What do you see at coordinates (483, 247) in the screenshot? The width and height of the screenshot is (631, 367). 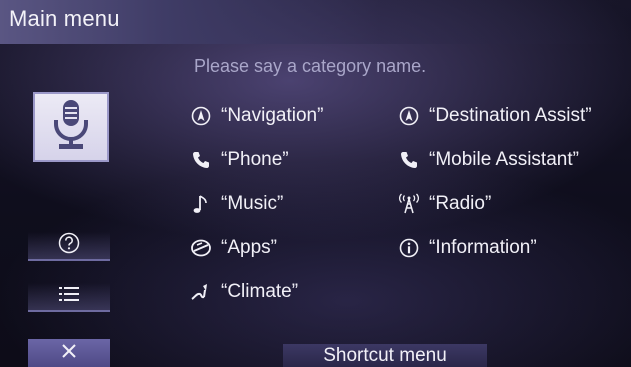 I see `command-label: “Information”` at bounding box center [483, 247].